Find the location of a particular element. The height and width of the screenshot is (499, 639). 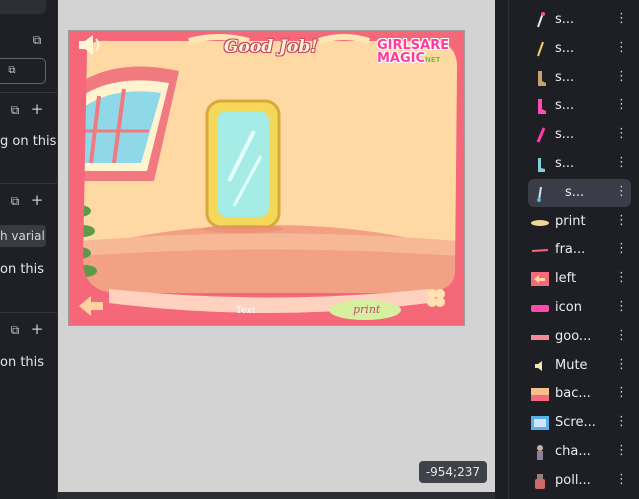

brush-pink-icon is located at coordinates (540, 20).